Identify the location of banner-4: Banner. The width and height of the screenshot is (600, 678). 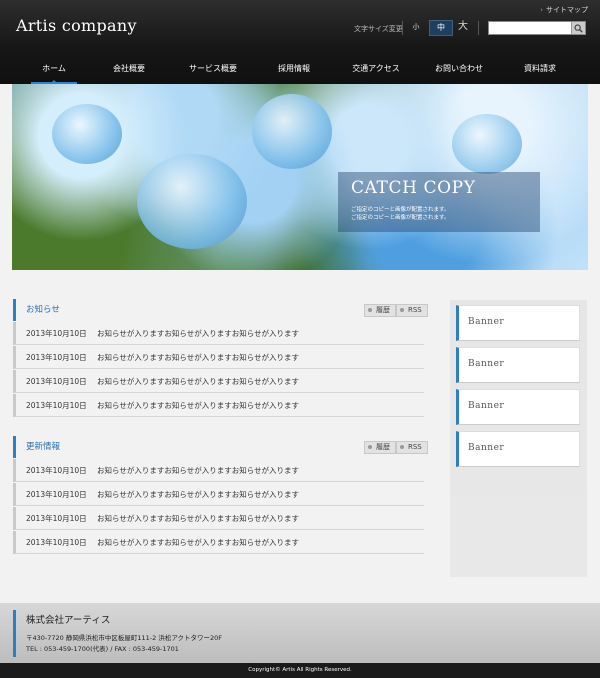
(518, 449).